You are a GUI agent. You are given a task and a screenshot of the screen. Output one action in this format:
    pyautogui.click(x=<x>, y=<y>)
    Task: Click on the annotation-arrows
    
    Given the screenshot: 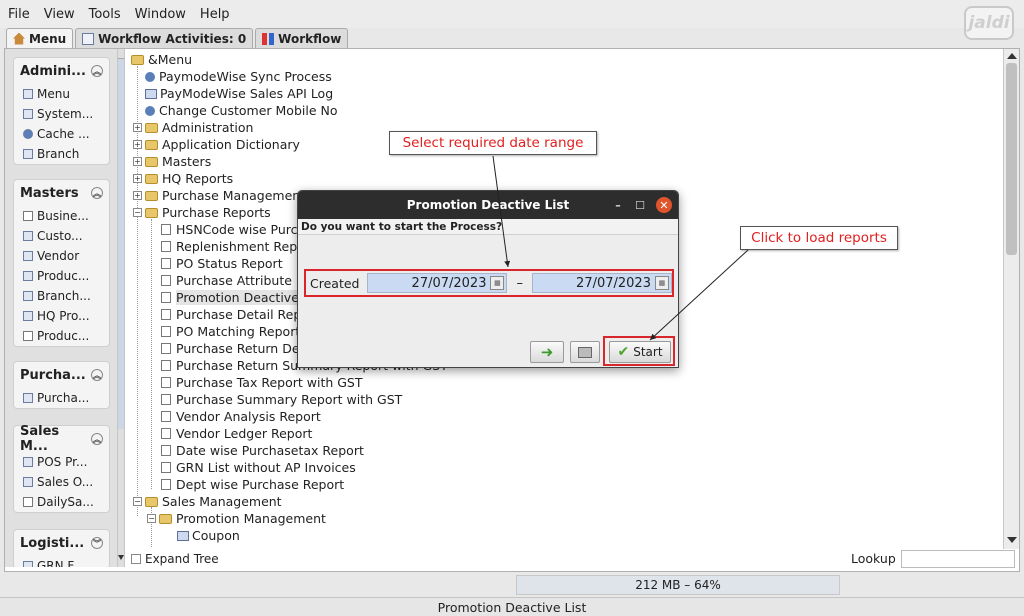 What is the action you would take?
    pyautogui.click(x=620, y=248)
    